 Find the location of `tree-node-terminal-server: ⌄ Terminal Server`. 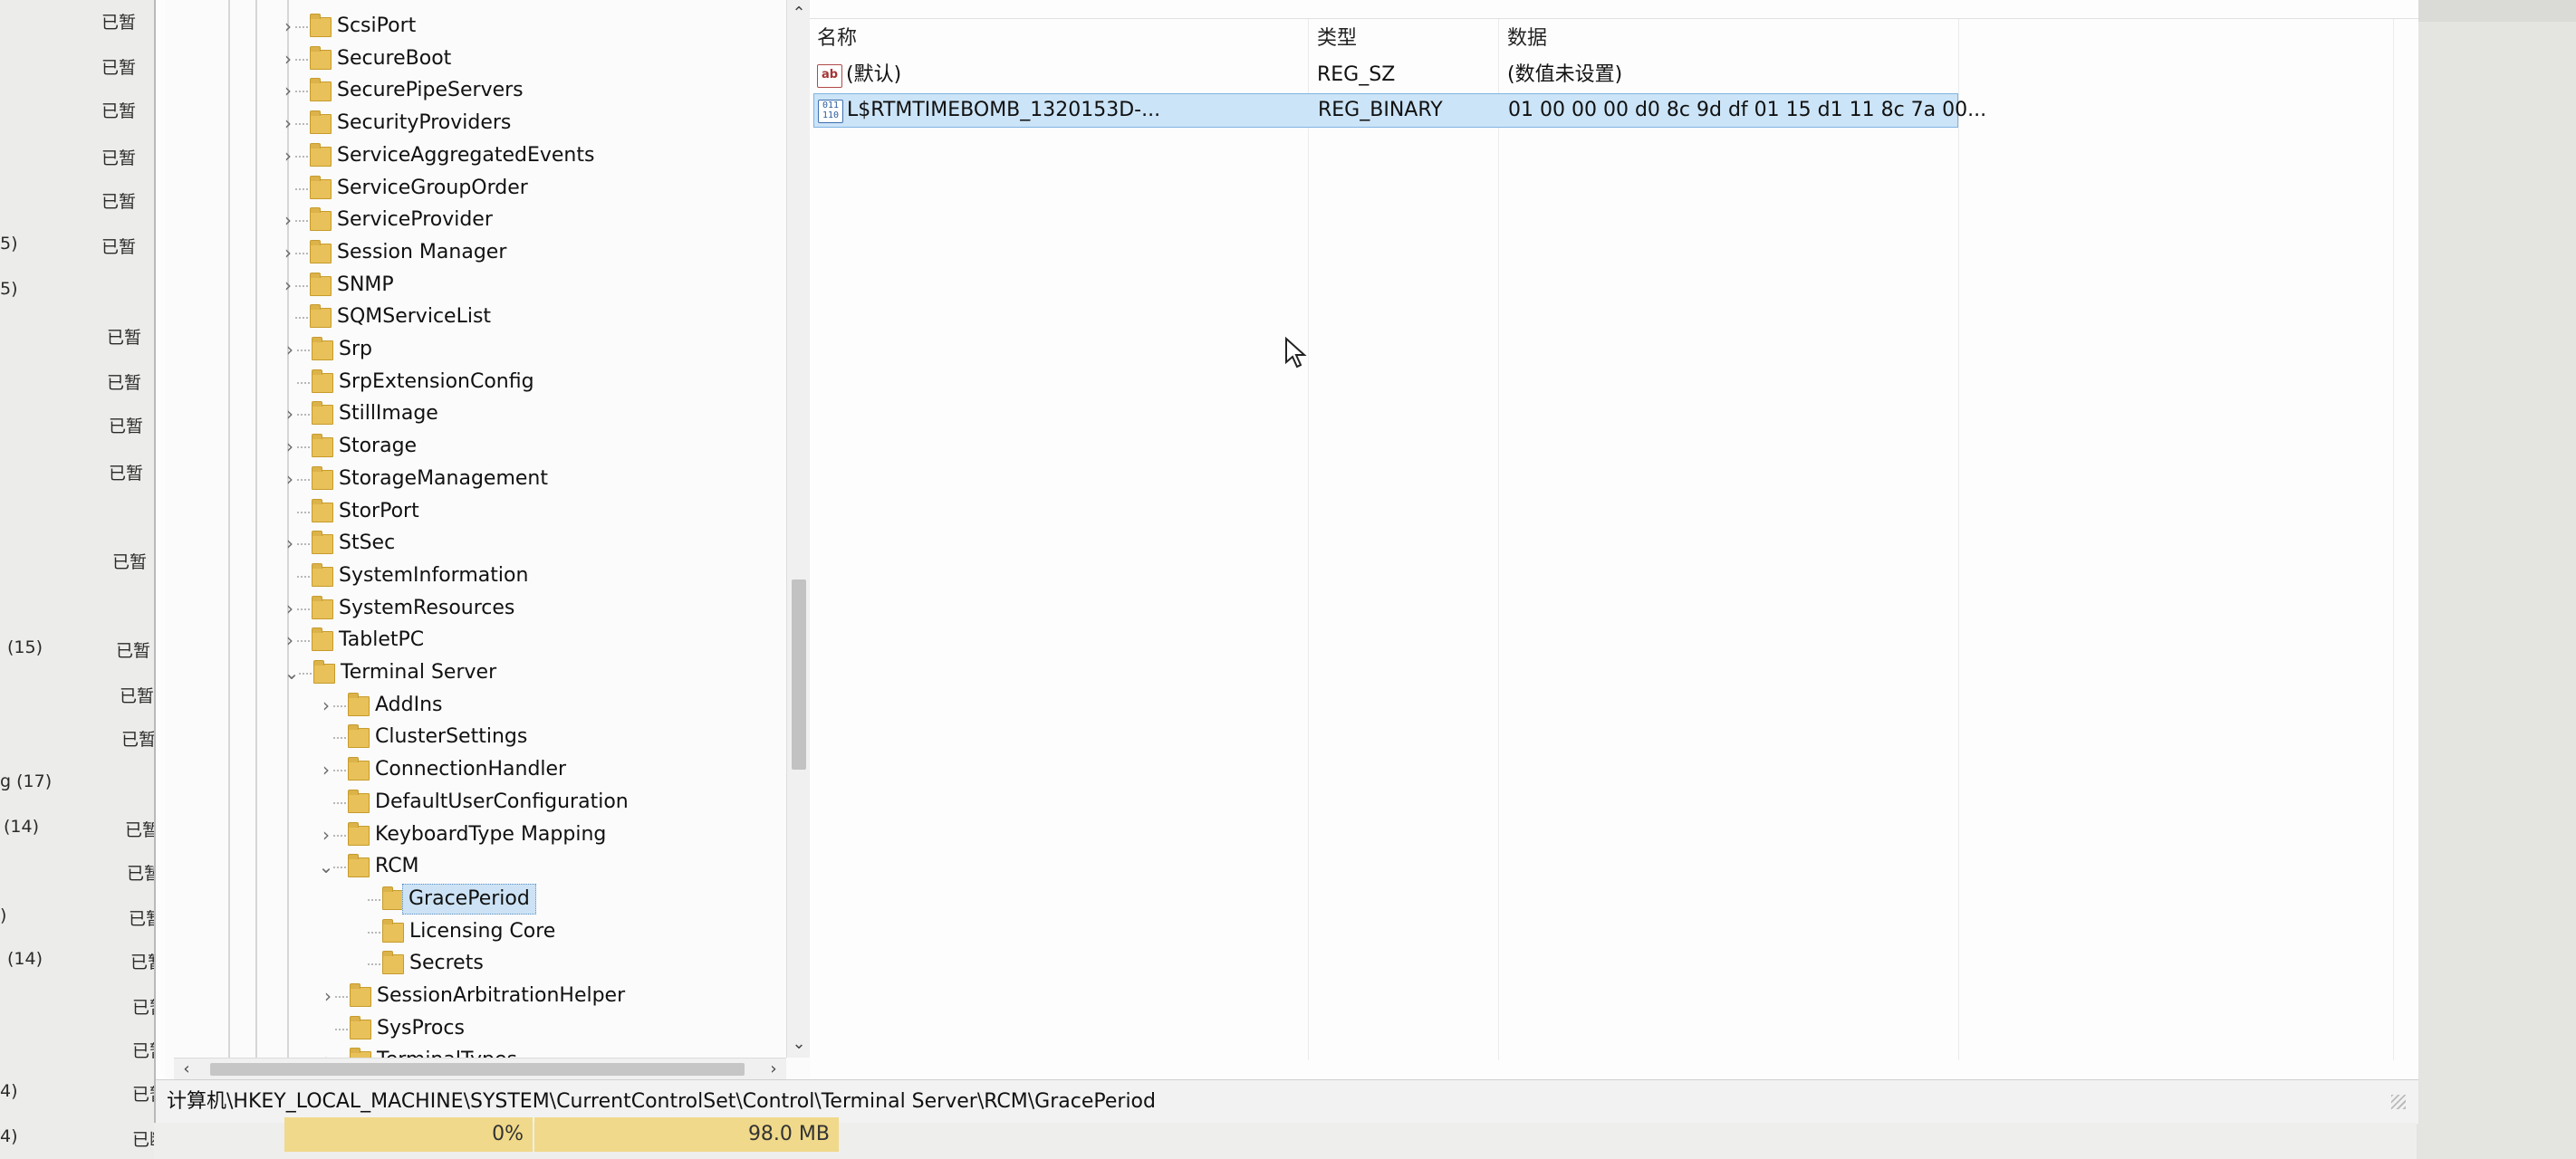

tree-node-terminal-server: ⌄ Terminal Server is located at coordinates (473, 672).